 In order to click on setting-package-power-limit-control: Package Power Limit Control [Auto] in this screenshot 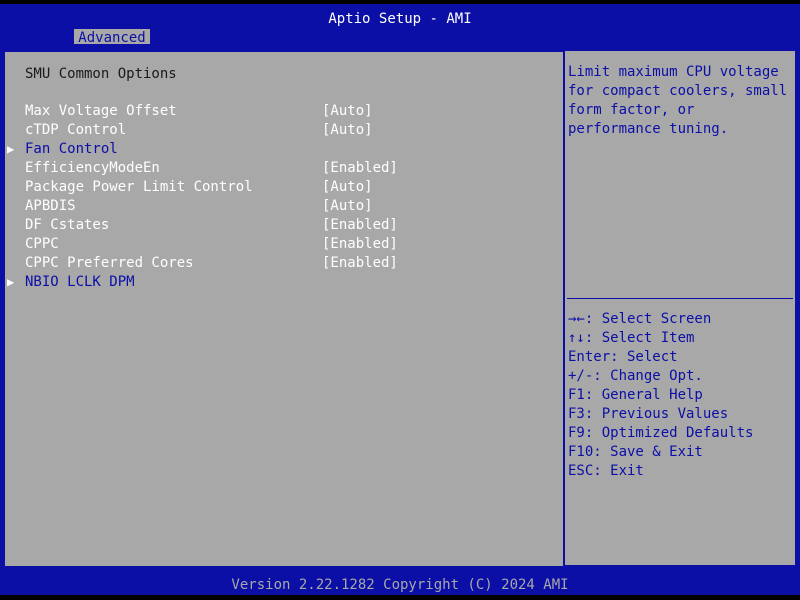, I will do `click(284, 187)`.